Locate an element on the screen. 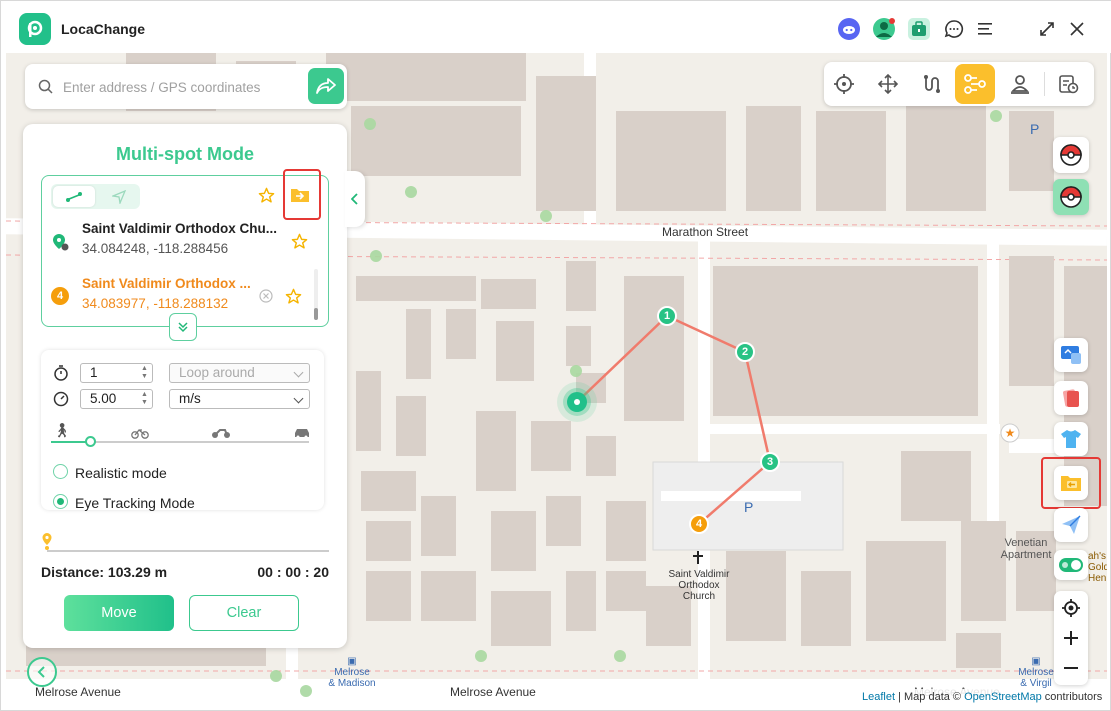 The height and width of the screenshot is (711, 1111). monitor-icon is located at coordinates (1071, 355).